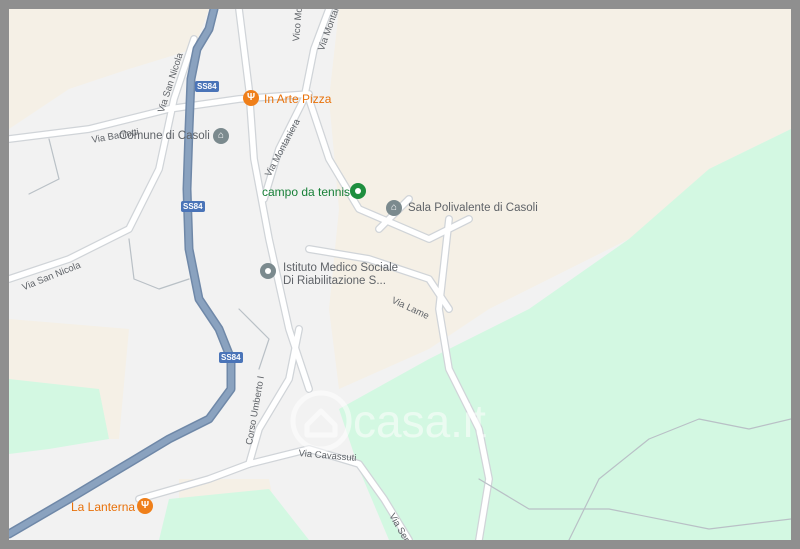 This screenshot has height=549, width=800. Describe the element at coordinates (340, 268) in the screenshot. I see `place-label-istituto-medico: Istituto Medico Sociale` at that location.